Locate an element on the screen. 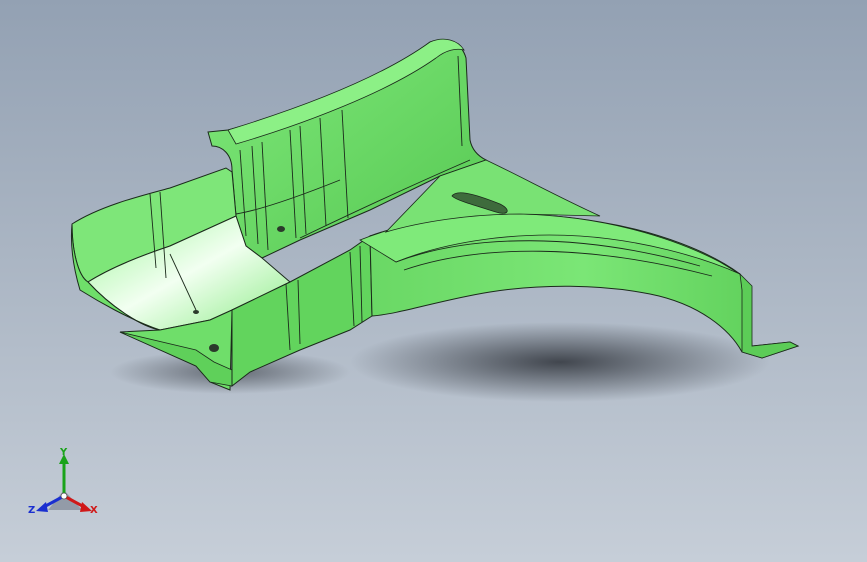 The image size is (867, 562). mount-hole-floor is located at coordinates (196, 312).